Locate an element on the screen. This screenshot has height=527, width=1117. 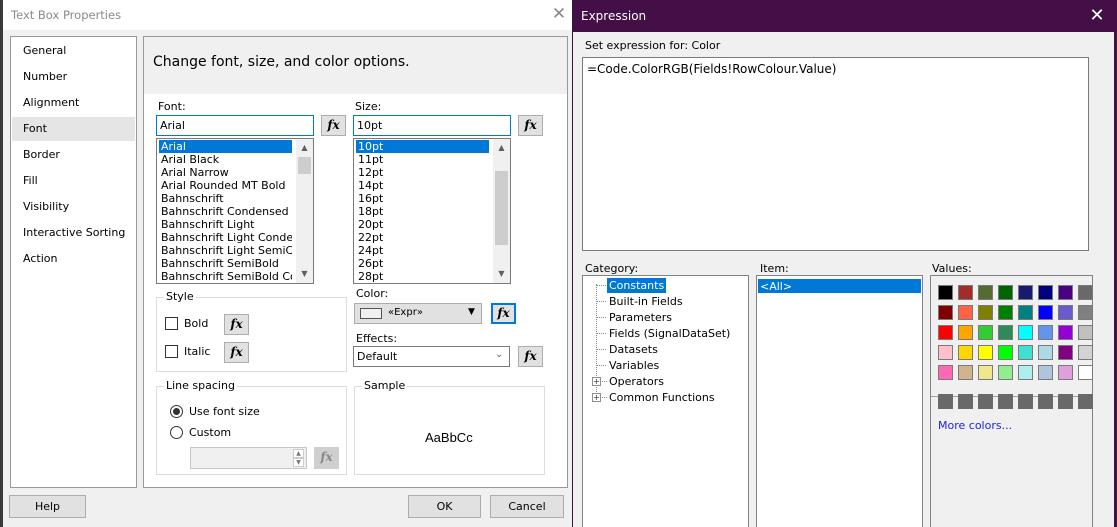
custom-spacing-input: ▲ ▼ is located at coordinates (248, 458).